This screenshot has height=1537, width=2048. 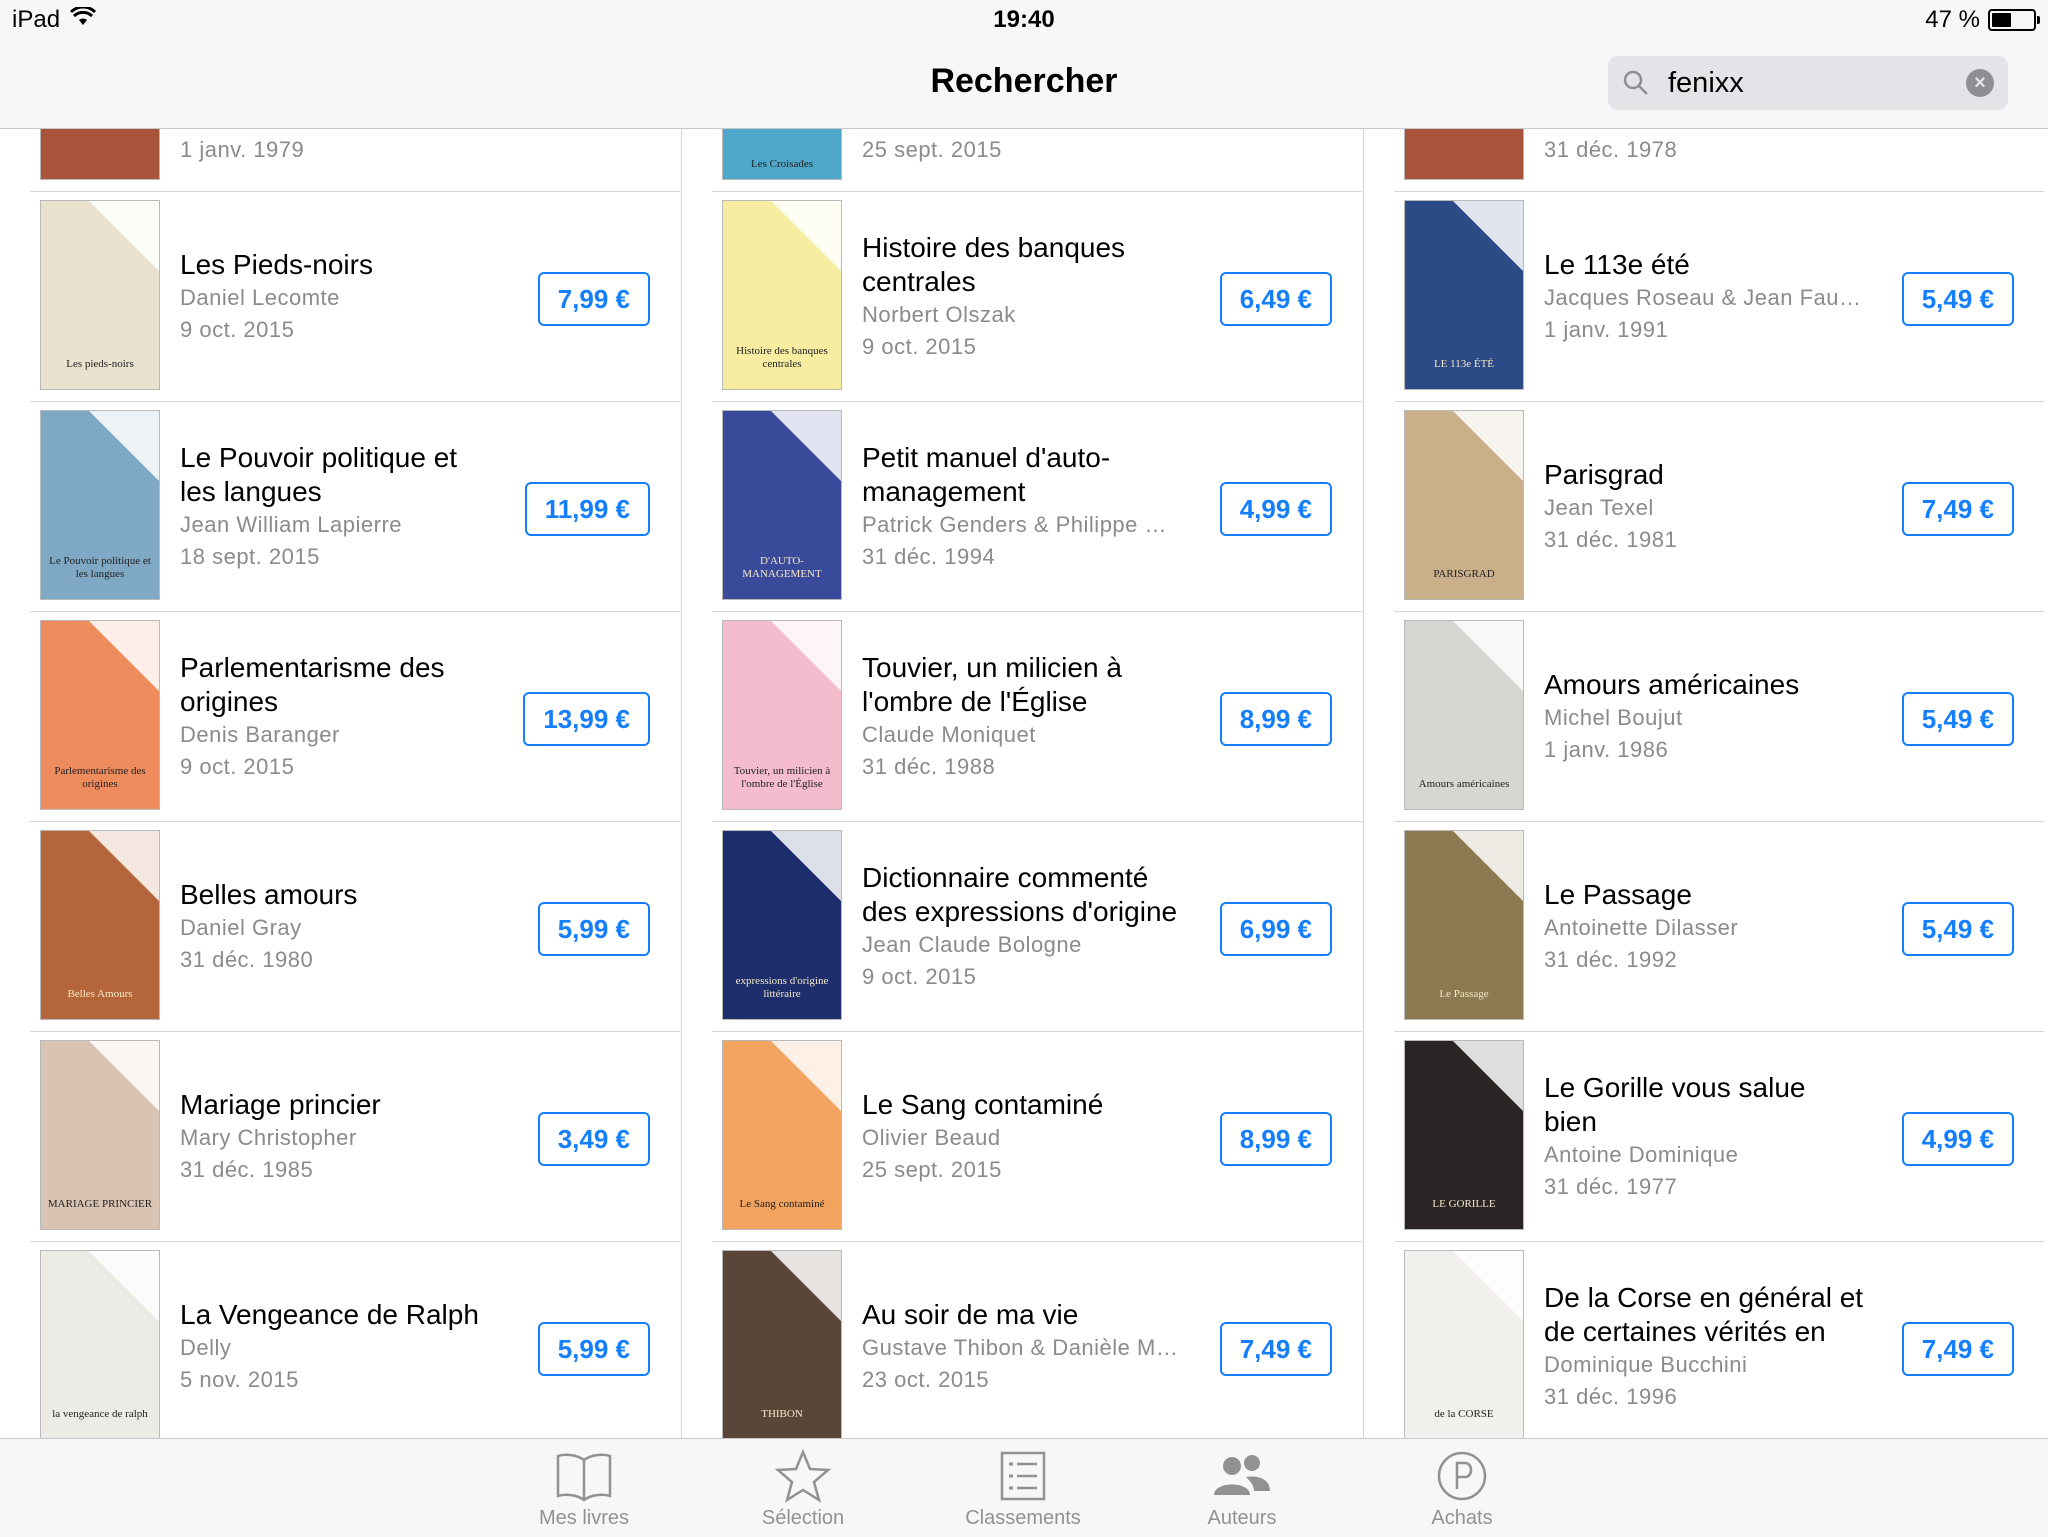 I want to click on book-author: Gustave Thibon & Danièle Masson, so click(x=1022, y=1347).